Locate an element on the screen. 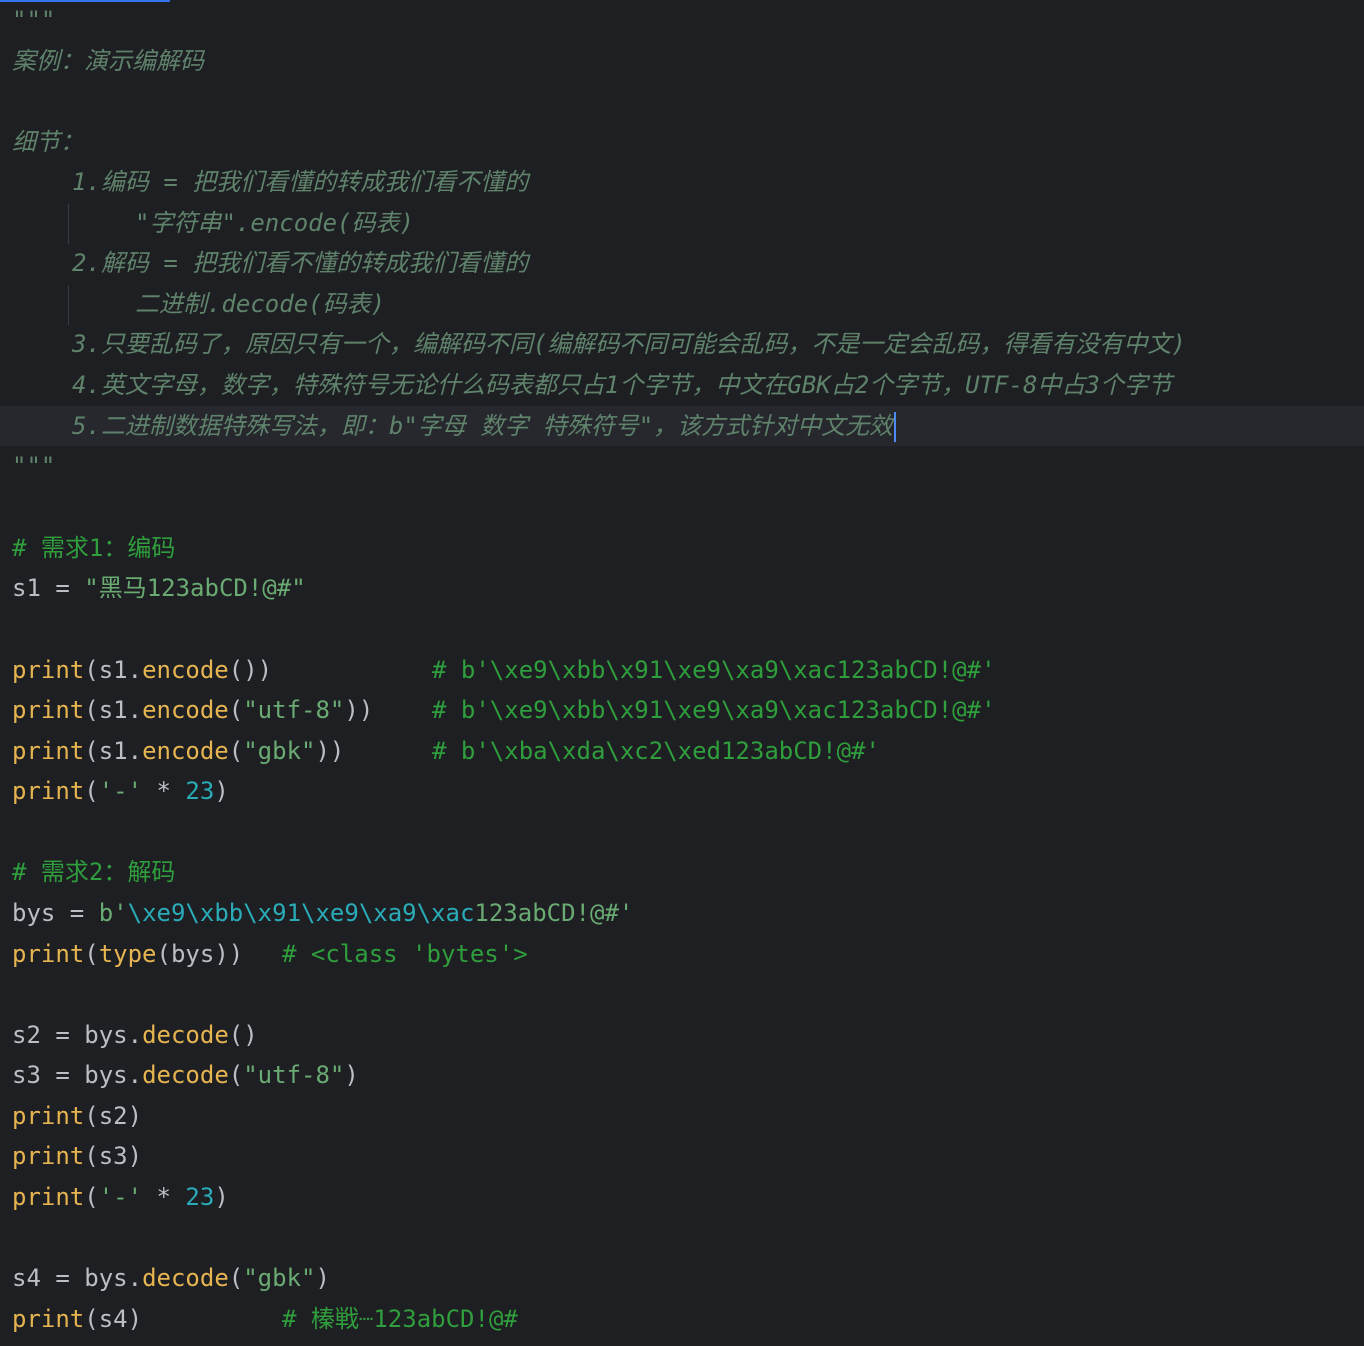 This screenshot has width=1364, height=1346. code-line-12: """ is located at coordinates (682, 466).